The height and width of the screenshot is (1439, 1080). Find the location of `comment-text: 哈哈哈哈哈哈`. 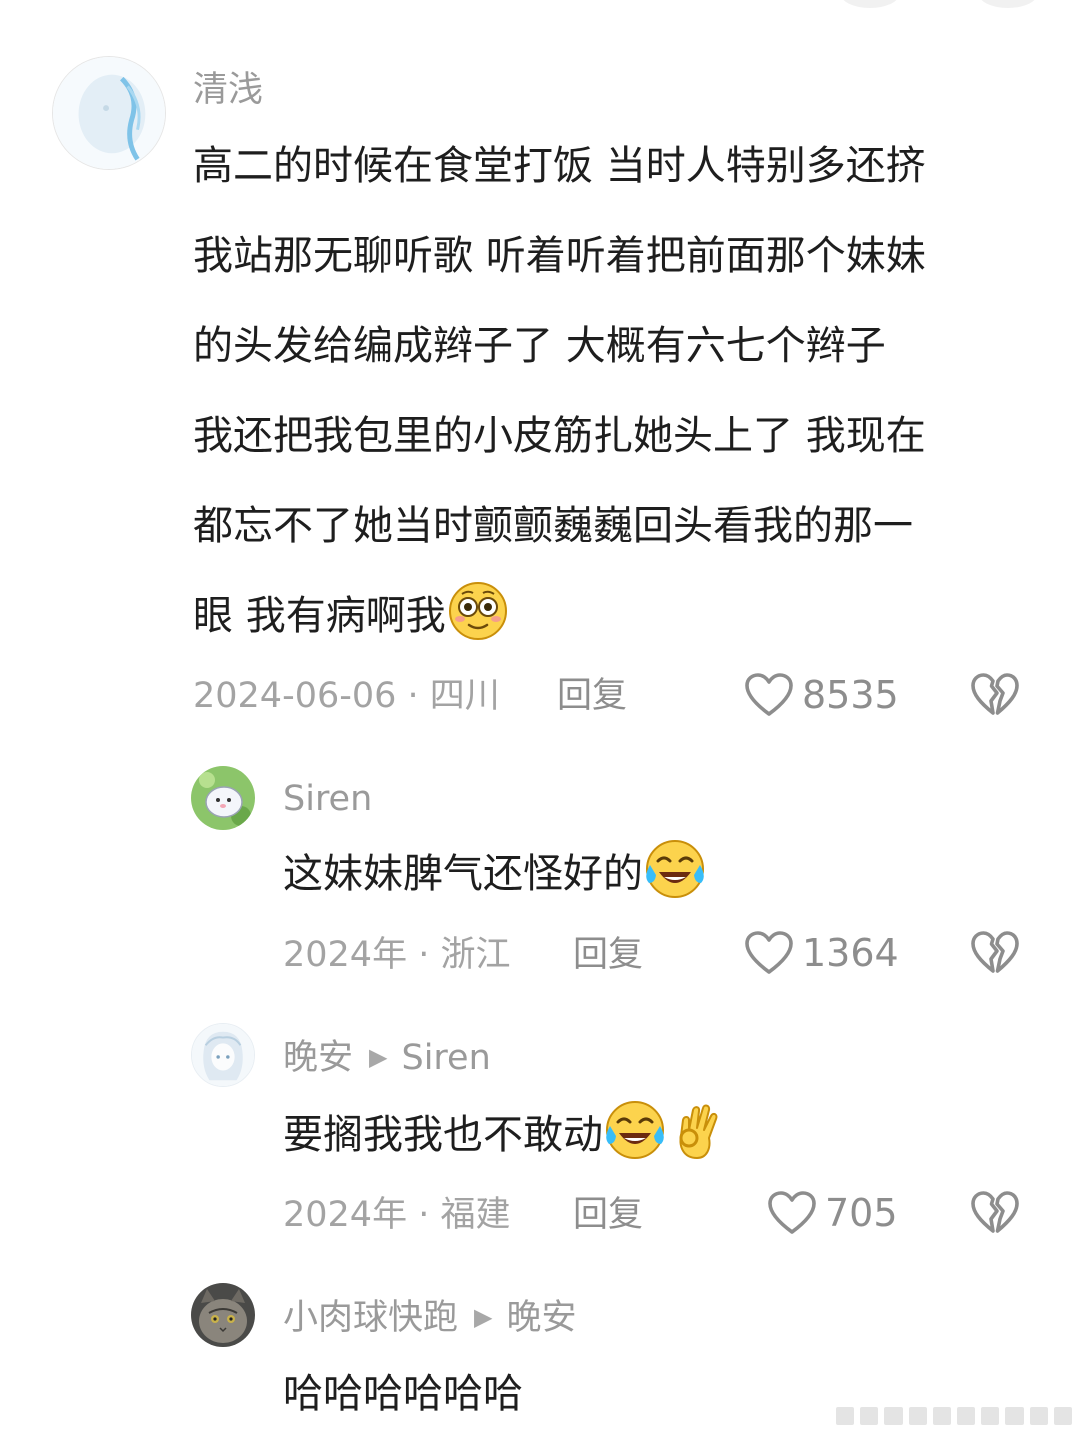

comment-text: 哈哈哈哈哈哈 is located at coordinates (403, 1394).